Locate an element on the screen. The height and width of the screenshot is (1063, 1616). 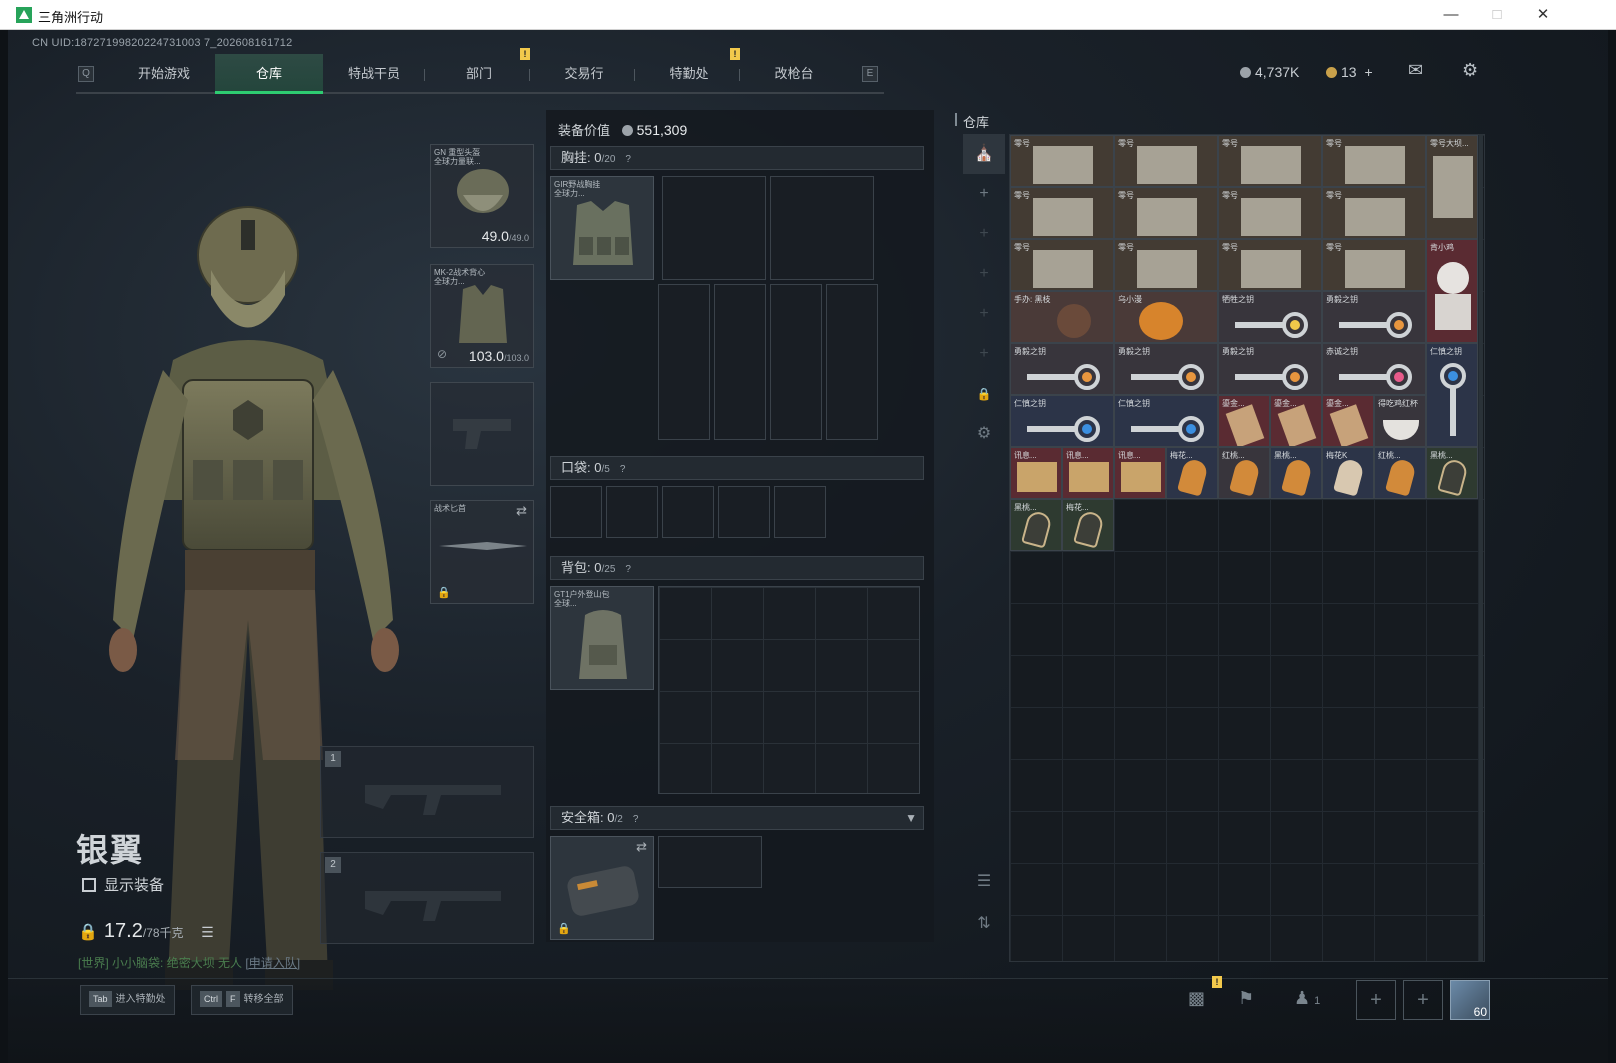
show-equipment-checkbox is located at coordinates (89, 885).